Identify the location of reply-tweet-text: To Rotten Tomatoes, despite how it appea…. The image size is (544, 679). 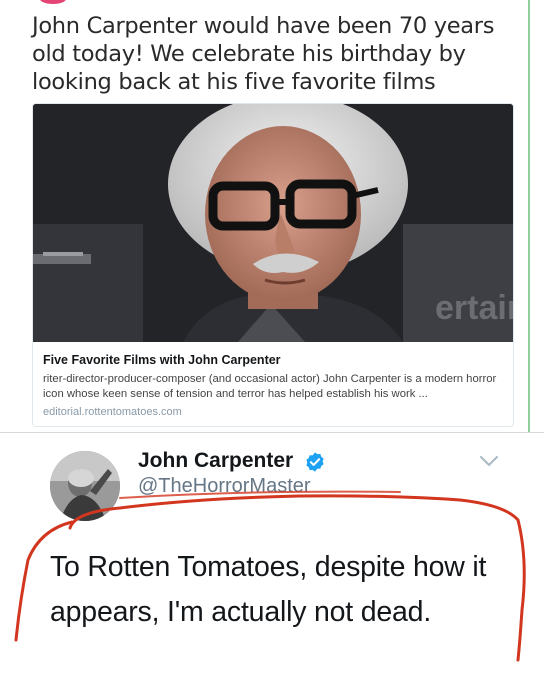
(268, 589).